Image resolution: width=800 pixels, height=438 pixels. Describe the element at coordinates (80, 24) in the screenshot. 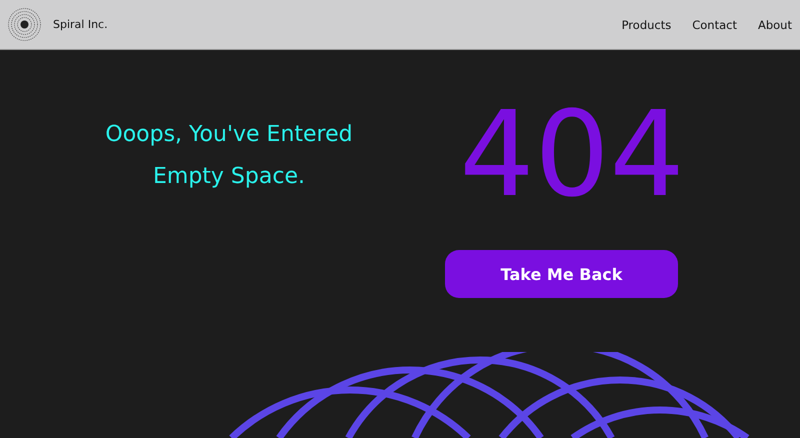

I see `brand-name: Spiral Inc.` at that location.